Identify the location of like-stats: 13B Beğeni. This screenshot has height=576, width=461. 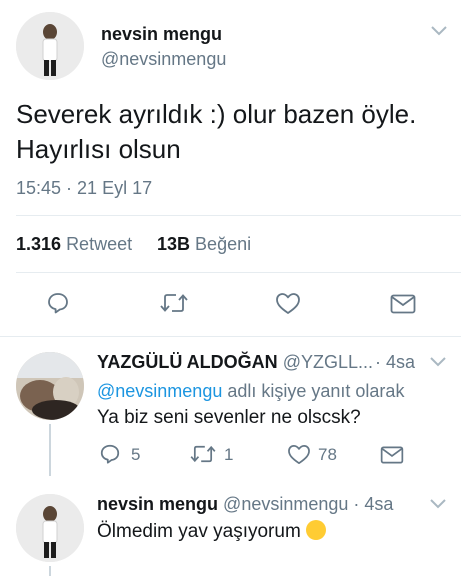
(204, 244).